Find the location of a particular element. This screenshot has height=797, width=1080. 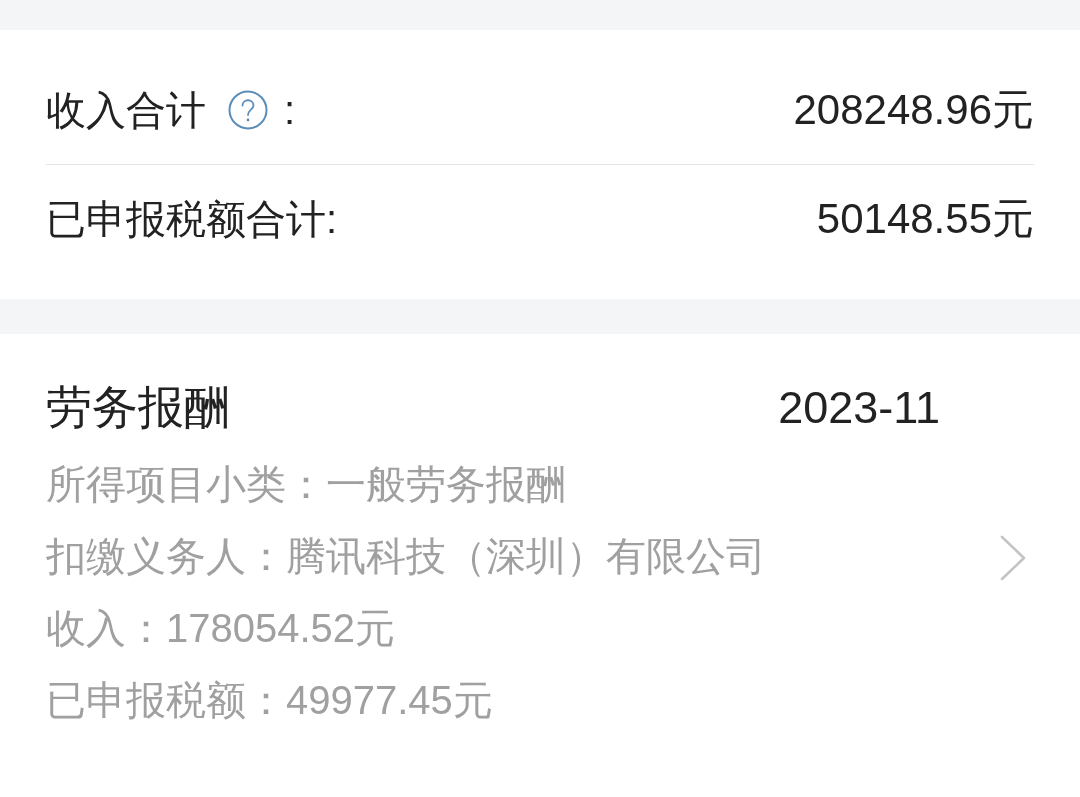

summary-label: 已申报税额合计: is located at coordinates (192, 219).